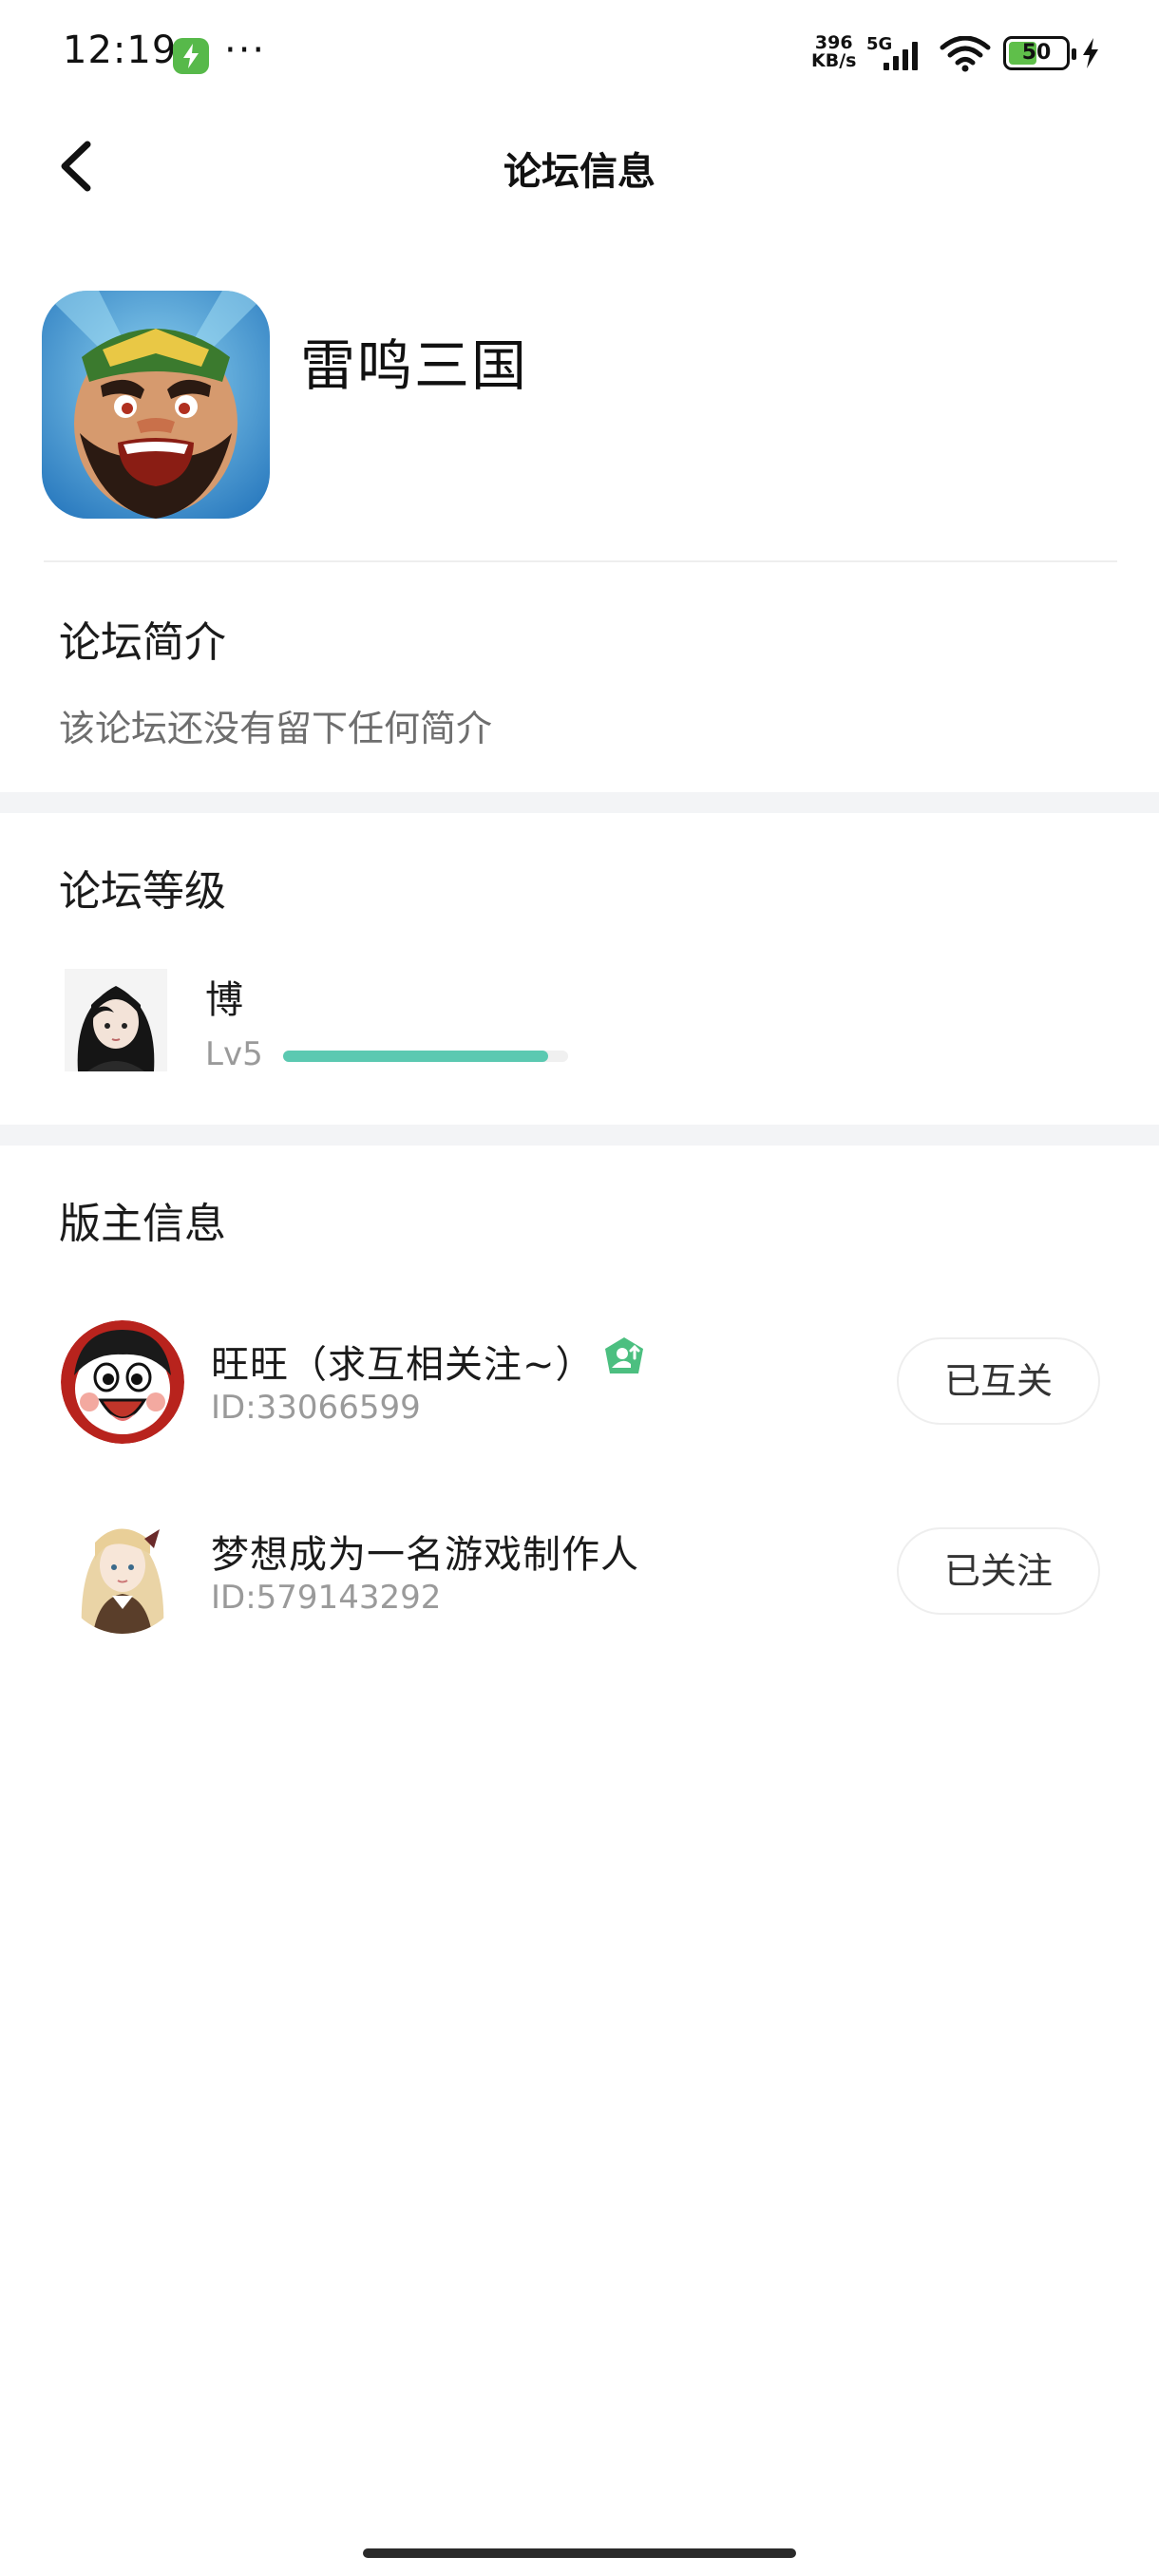  What do you see at coordinates (580, 561) in the screenshot?
I see `divider` at bounding box center [580, 561].